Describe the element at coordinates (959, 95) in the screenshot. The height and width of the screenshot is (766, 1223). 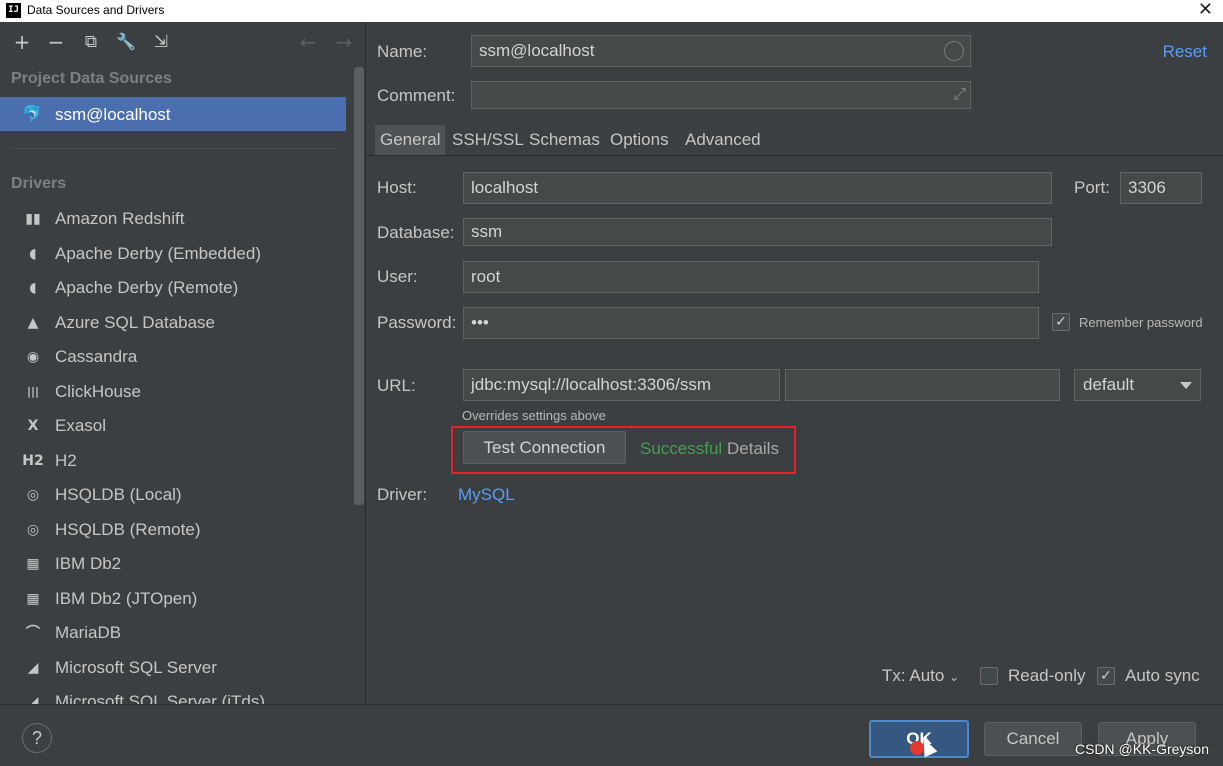
I see `expand-icon: ⤢` at that location.